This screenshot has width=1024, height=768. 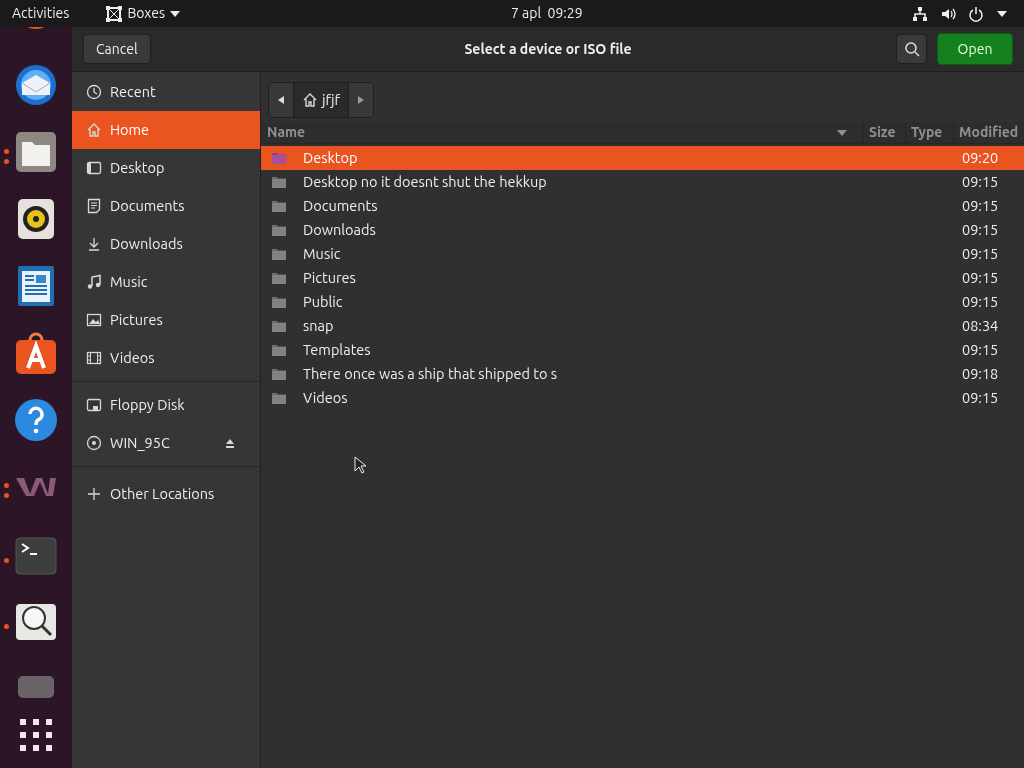 What do you see at coordinates (642, 182) in the screenshot?
I see `file-row: Desktop no it doesnt shut the hekkup 09:15` at bounding box center [642, 182].